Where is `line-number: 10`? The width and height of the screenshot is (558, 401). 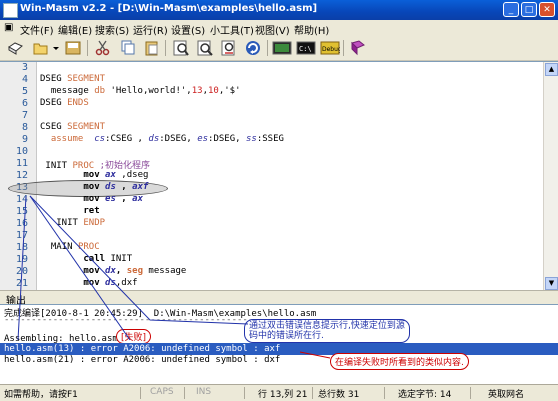
line-number: 10 is located at coordinates (21, 151).